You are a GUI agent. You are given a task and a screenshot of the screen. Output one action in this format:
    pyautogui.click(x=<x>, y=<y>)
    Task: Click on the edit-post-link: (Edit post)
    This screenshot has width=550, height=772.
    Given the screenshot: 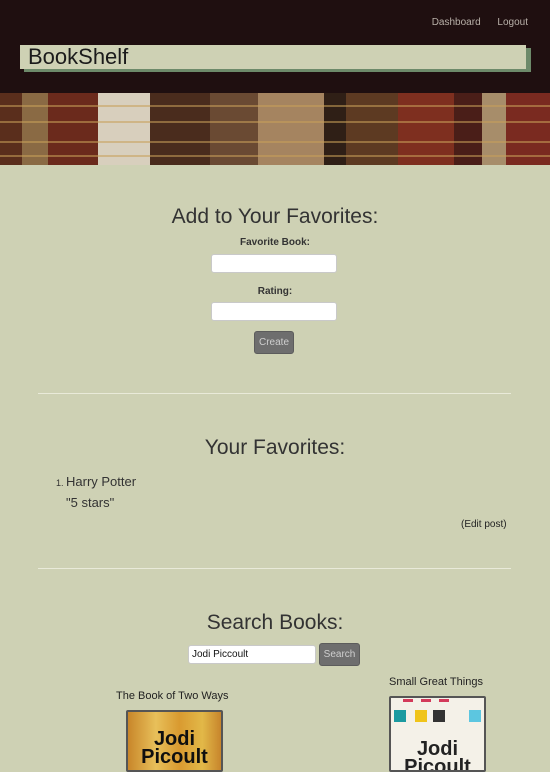 What is the action you would take?
    pyautogui.click(x=484, y=524)
    